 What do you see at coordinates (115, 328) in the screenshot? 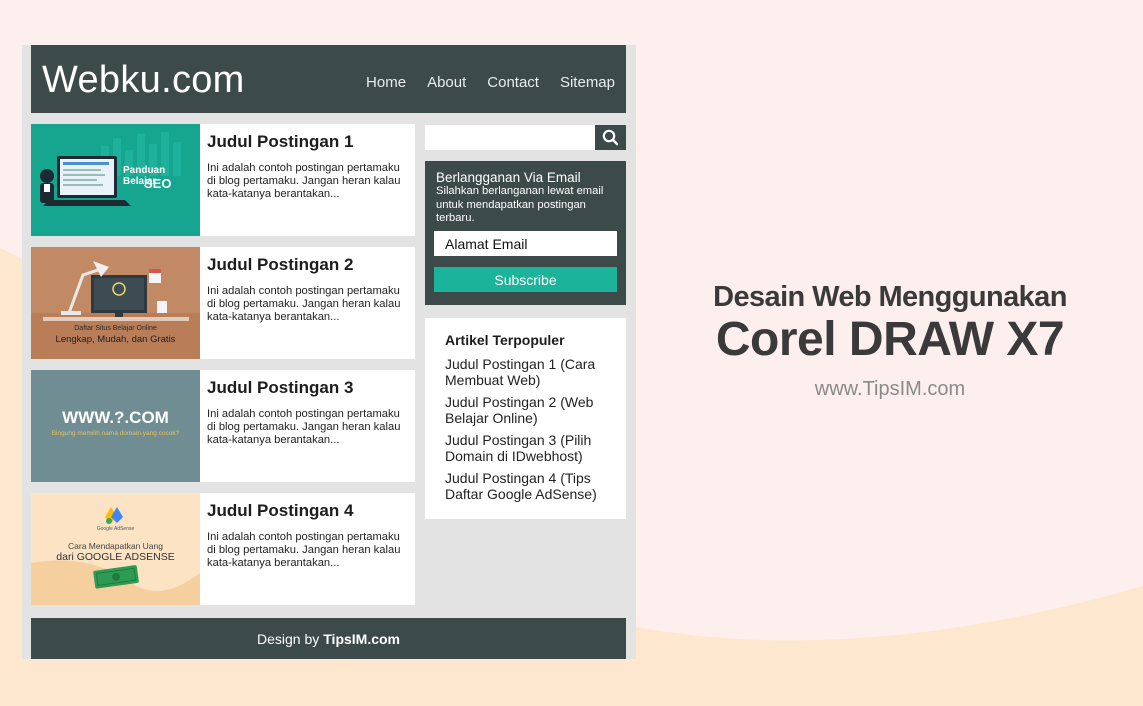
I see `thumb-line1: Daftar Situs Belajar Online` at bounding box center [115, 328].